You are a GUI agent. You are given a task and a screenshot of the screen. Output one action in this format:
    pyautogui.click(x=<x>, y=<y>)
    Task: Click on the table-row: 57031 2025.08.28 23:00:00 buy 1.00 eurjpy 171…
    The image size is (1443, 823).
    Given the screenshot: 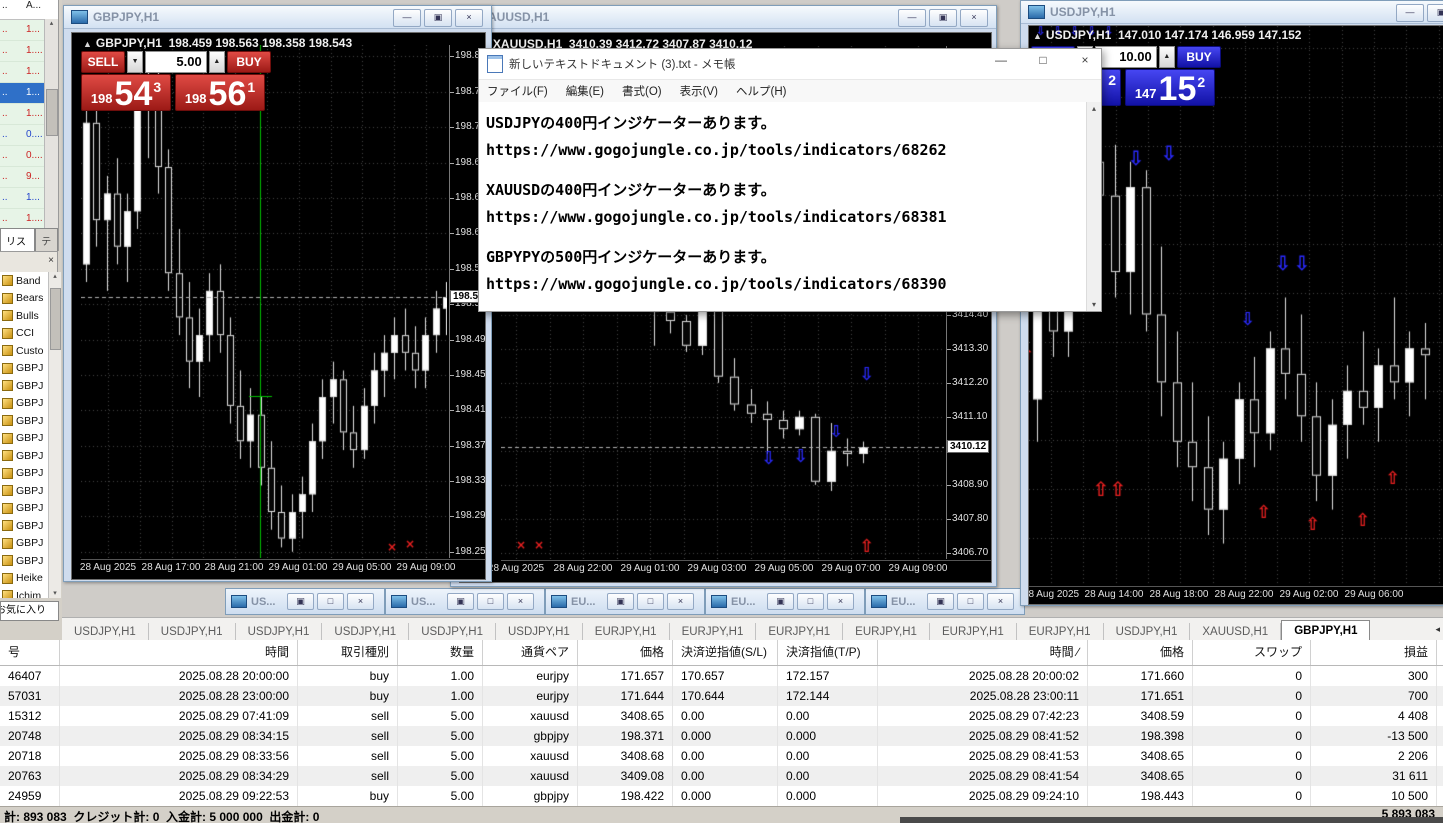 What is the action you would take?
    pyautogui.click(x=721, y=696)
    